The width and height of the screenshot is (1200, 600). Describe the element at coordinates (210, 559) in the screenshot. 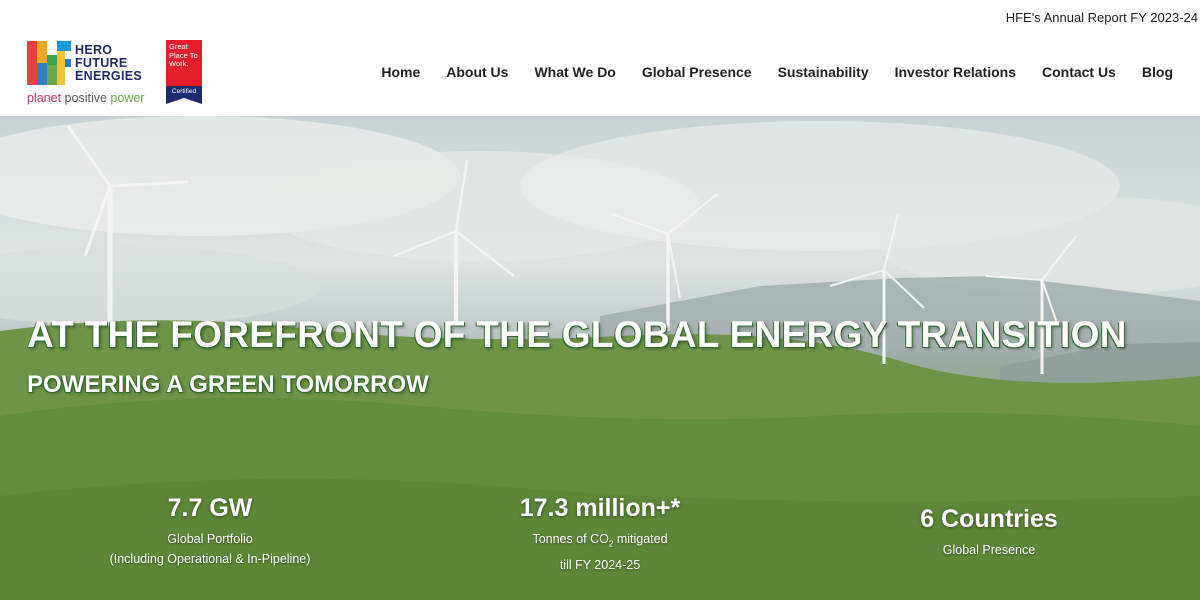

I see `stat-label-line-2: (Including Operational & In-Pipeline)` at that location.